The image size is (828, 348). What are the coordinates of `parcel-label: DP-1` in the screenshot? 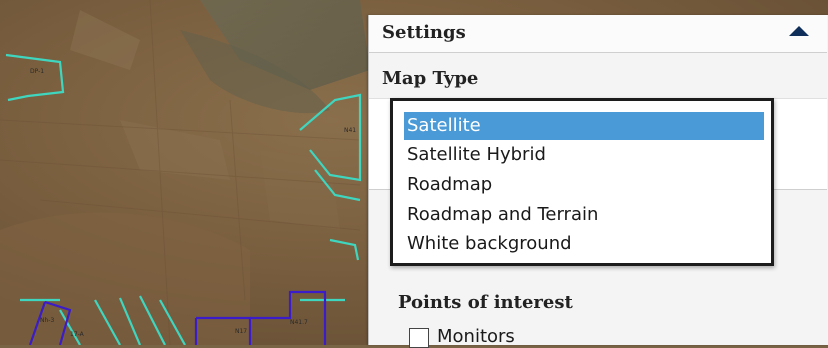 It's located at (37, 71).